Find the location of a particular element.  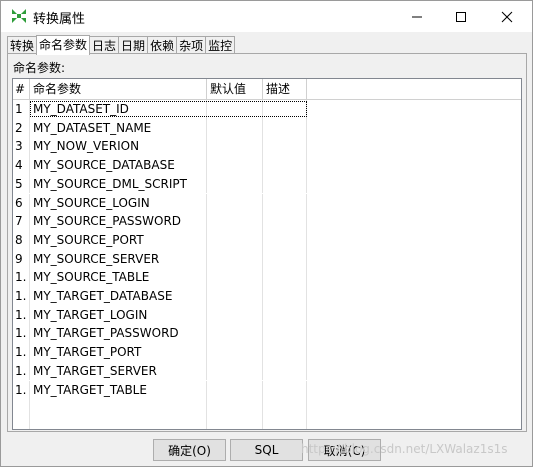

param-name-cell: MY_DATASET_ID is located at coordinates (118, 109).